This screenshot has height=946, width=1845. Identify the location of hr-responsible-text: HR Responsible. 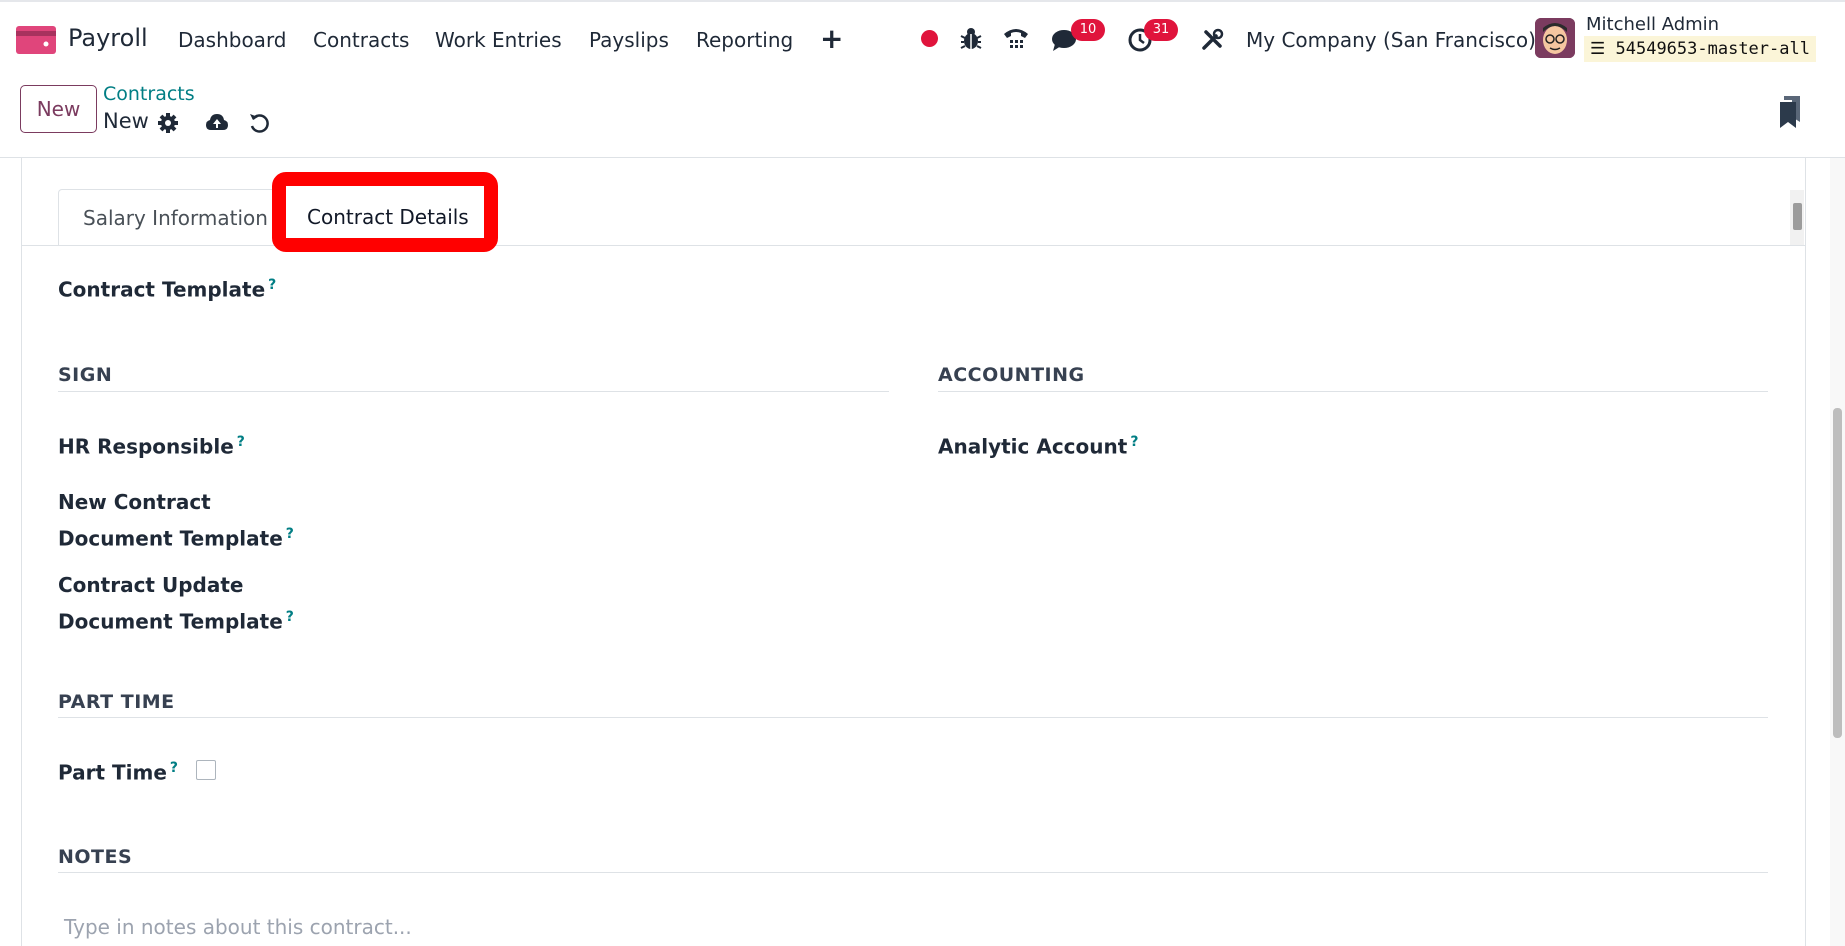
(146, 446).